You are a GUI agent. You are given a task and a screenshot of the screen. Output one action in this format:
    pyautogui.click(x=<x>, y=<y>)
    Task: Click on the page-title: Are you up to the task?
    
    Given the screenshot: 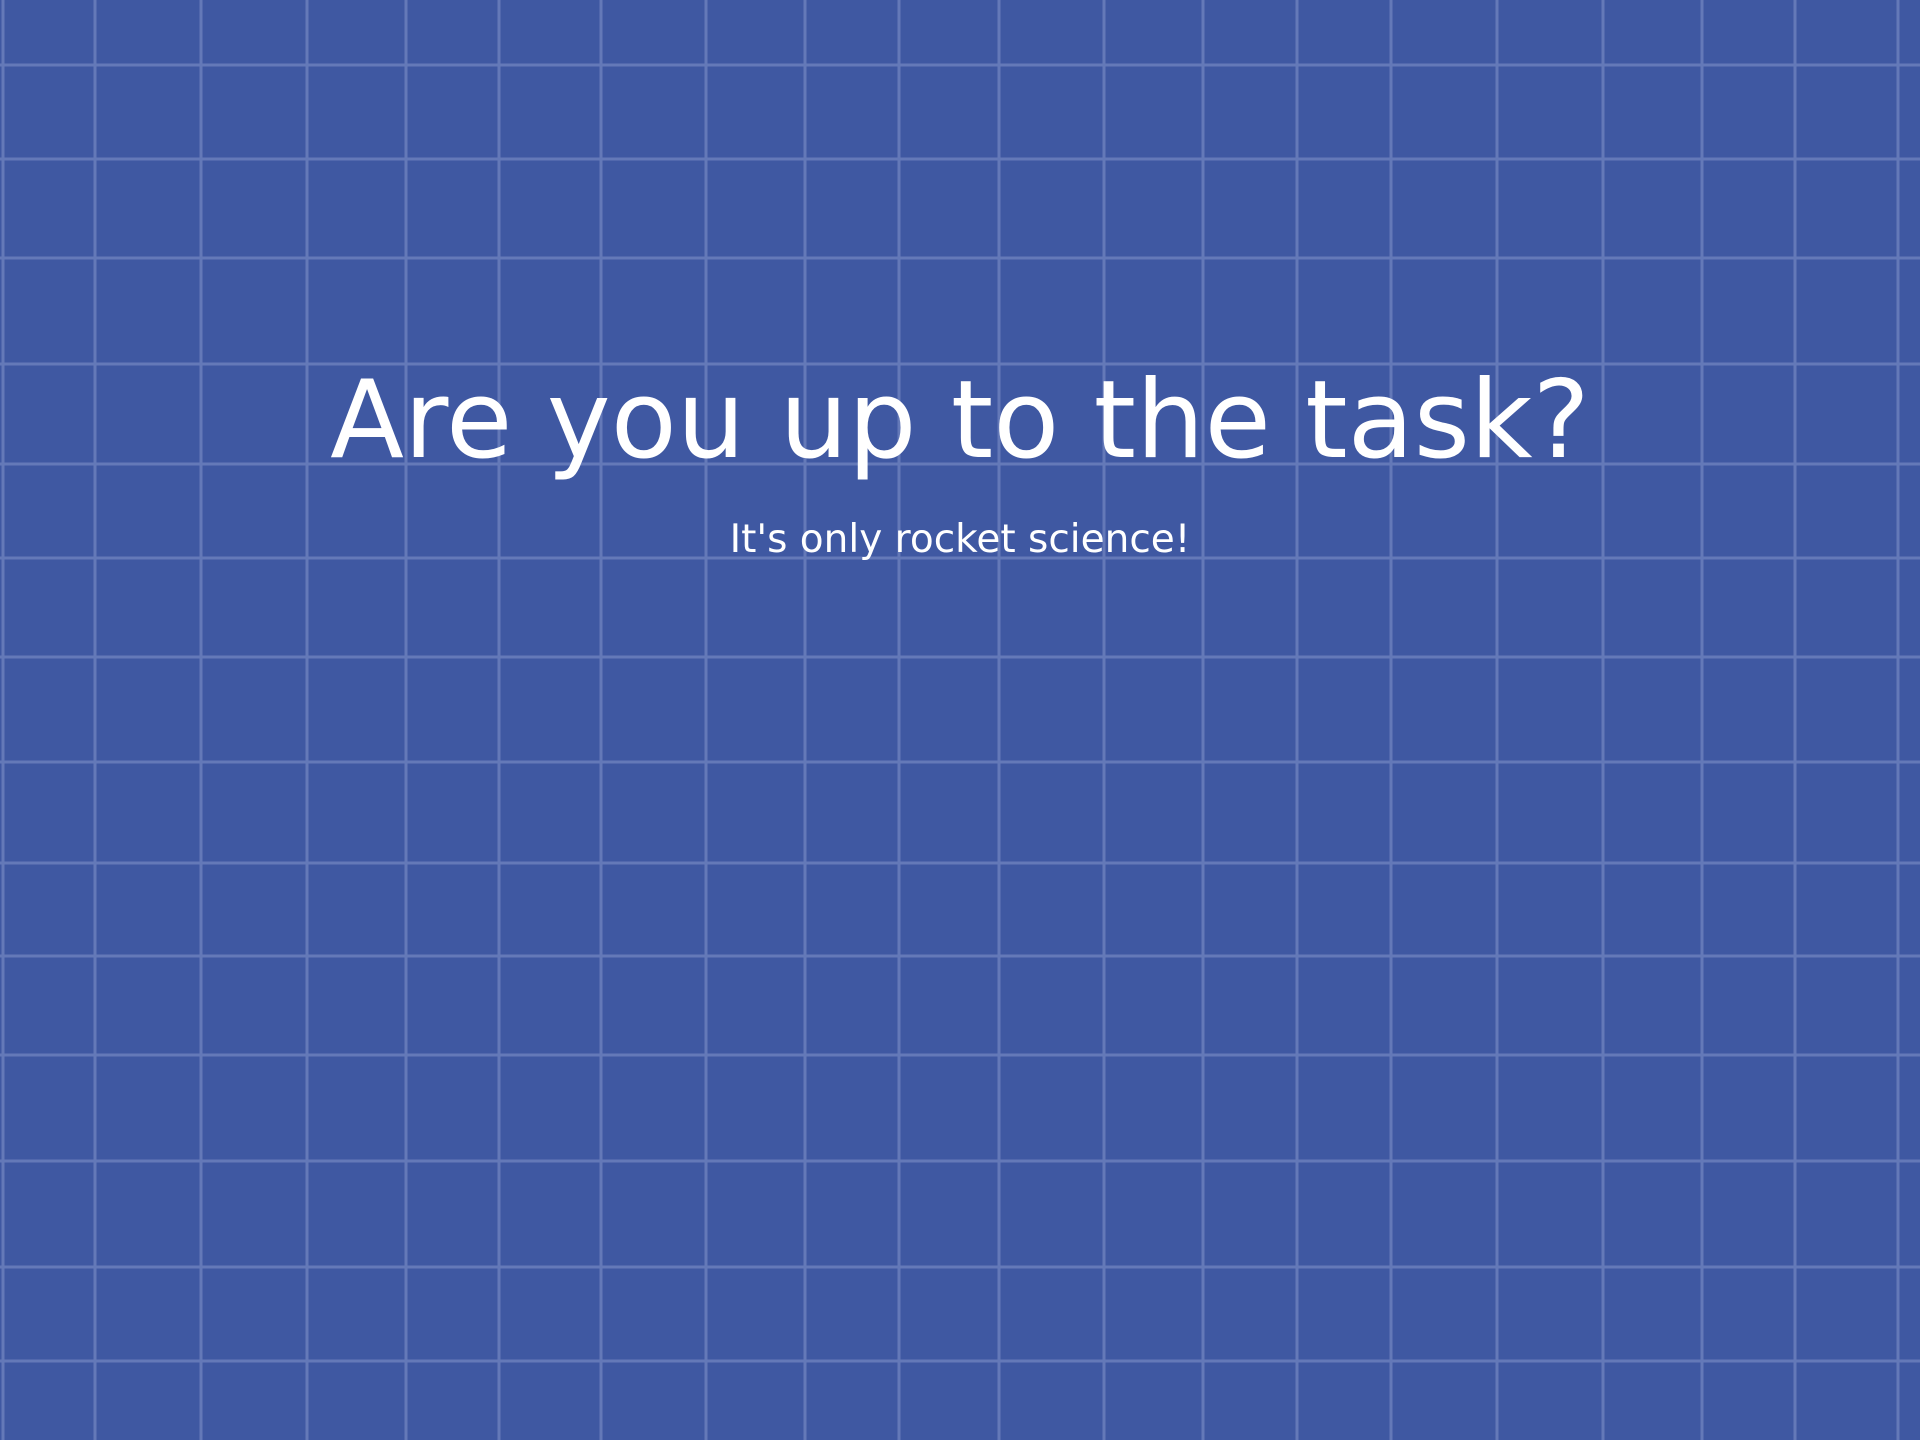 What is the action you would take?
    pyautogui.click(x=960, y=420)
    